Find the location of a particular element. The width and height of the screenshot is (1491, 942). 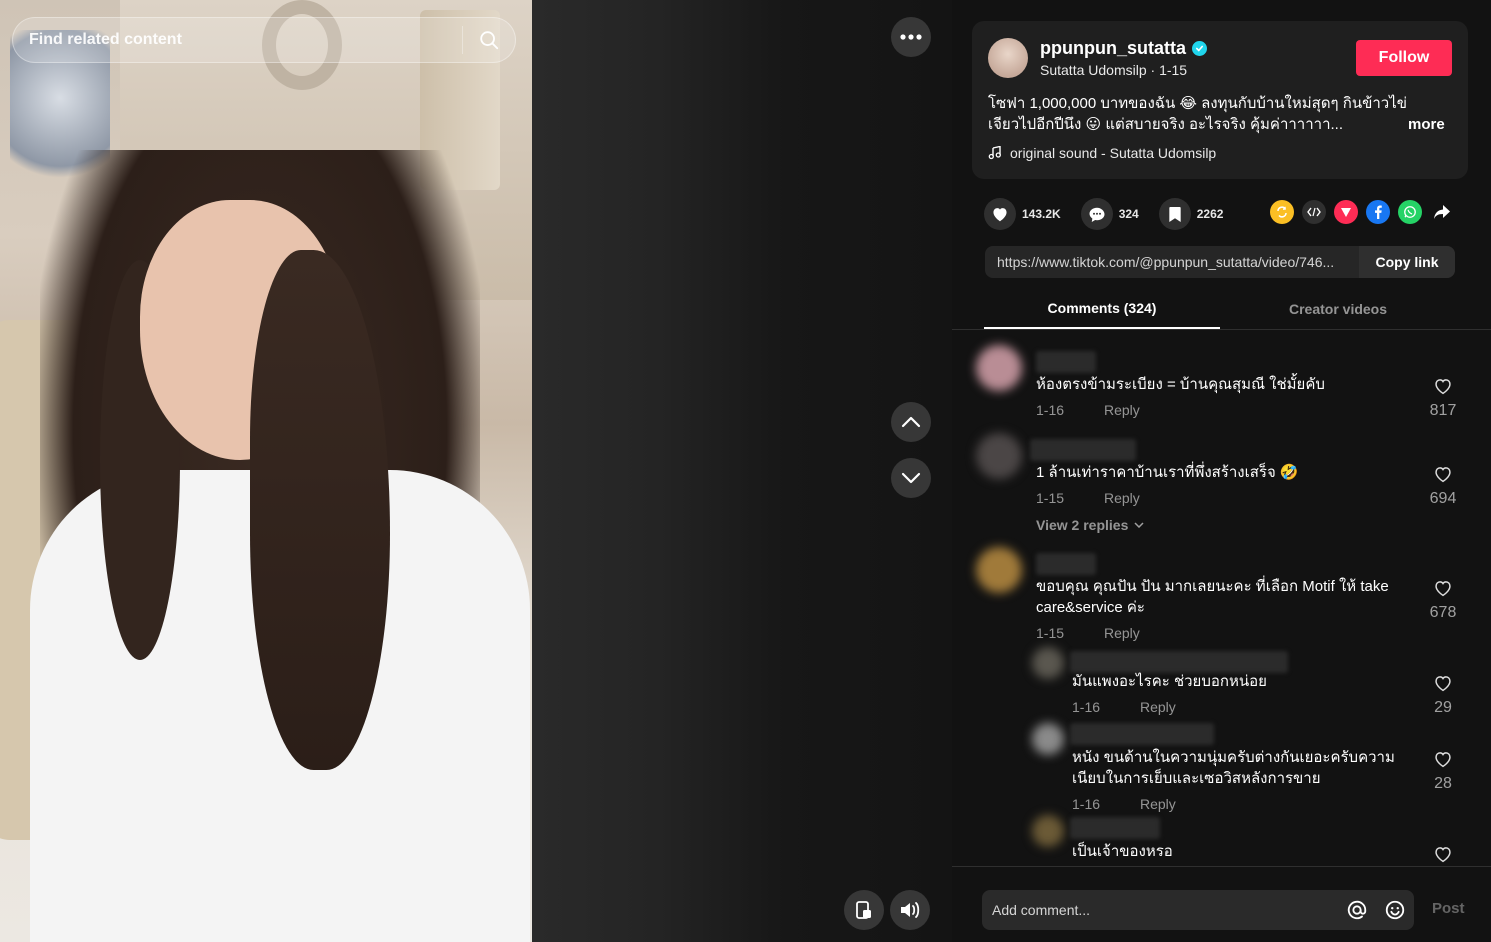

repost-icon is located at coordinates (1282, 212).